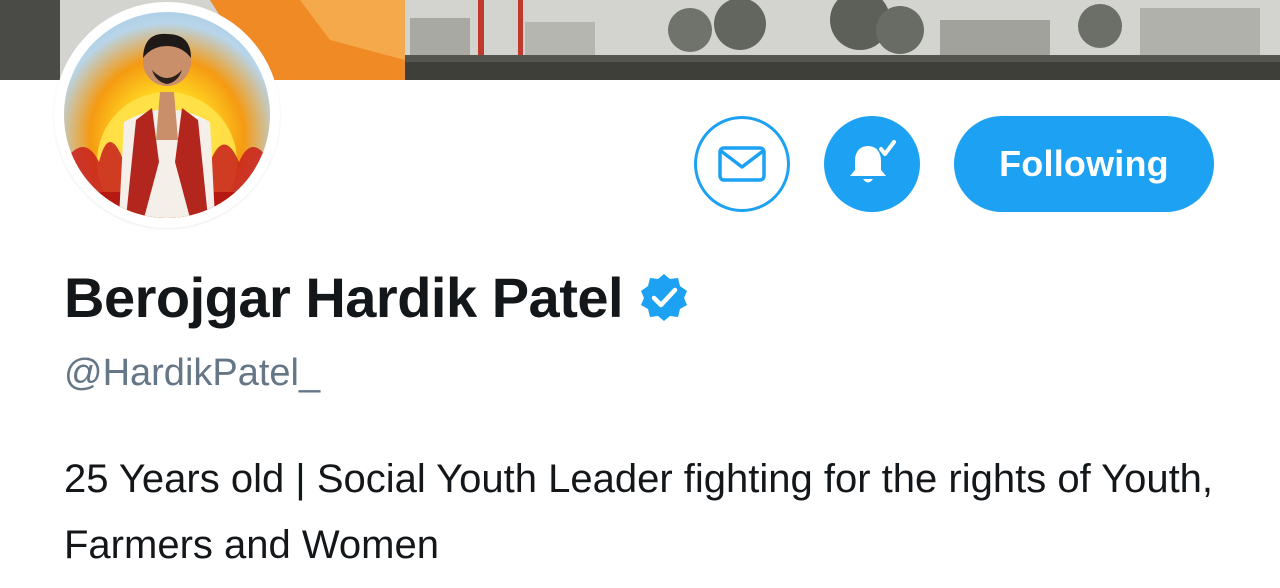 This screenshot has width=1280, height=588. Describe the element at coordinates (344, 297) in the screenshot. I see `display-name: Berojgar Hardik Patel` at that location.